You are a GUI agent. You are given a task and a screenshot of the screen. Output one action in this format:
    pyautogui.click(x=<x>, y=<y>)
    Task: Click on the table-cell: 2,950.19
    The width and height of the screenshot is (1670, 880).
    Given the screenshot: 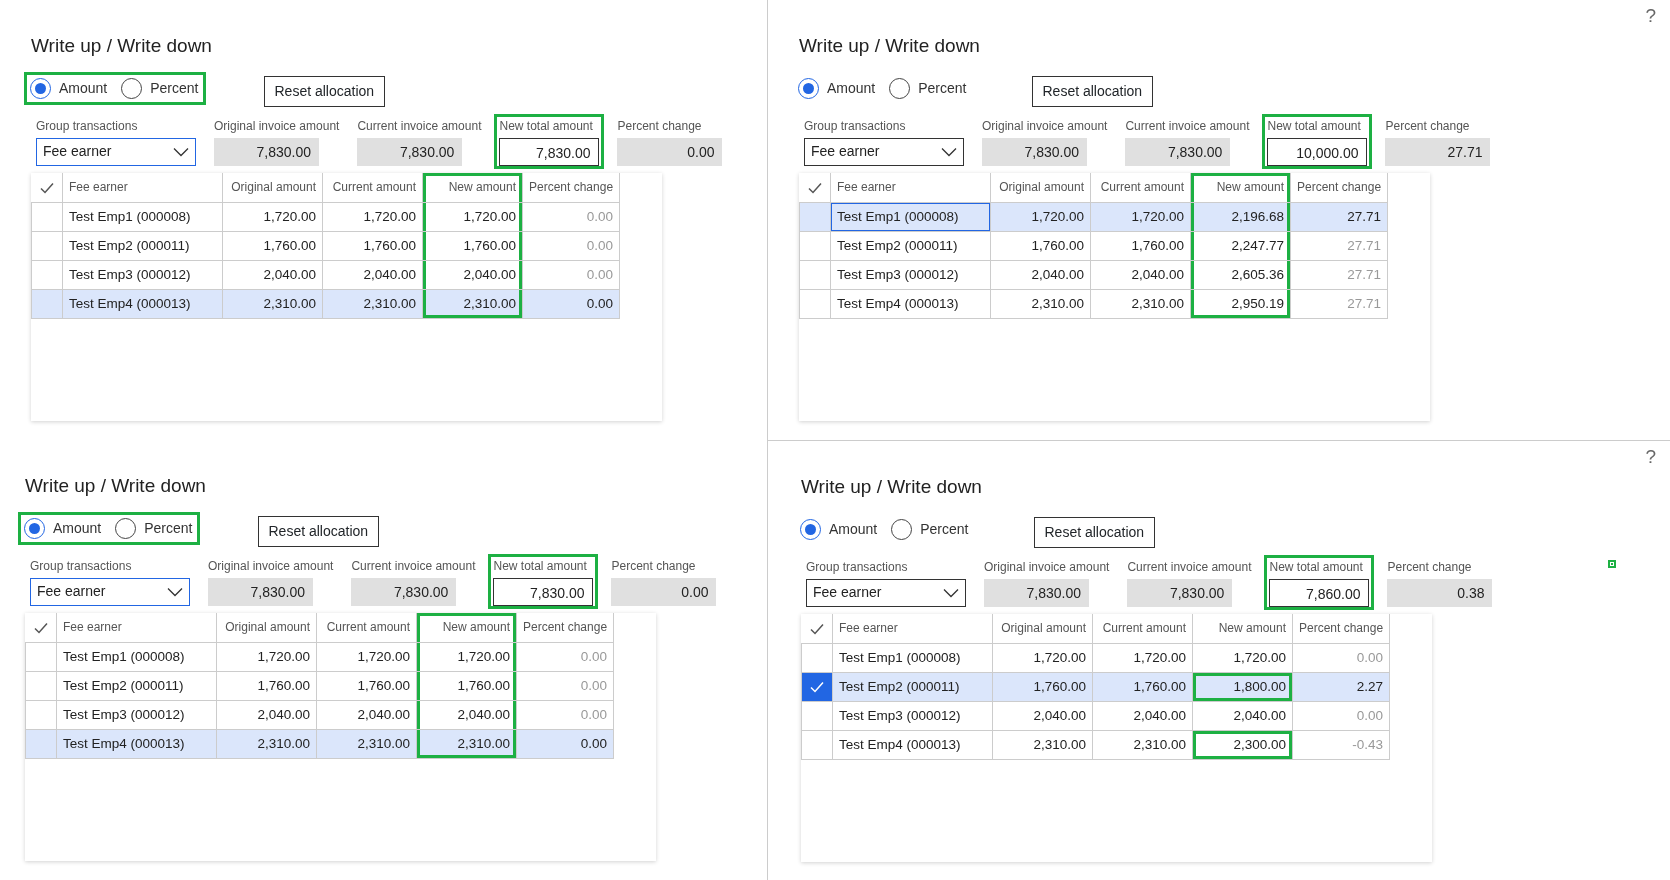 What is the action you would take?
    pyautogui.click(x=1240, y=304)
    